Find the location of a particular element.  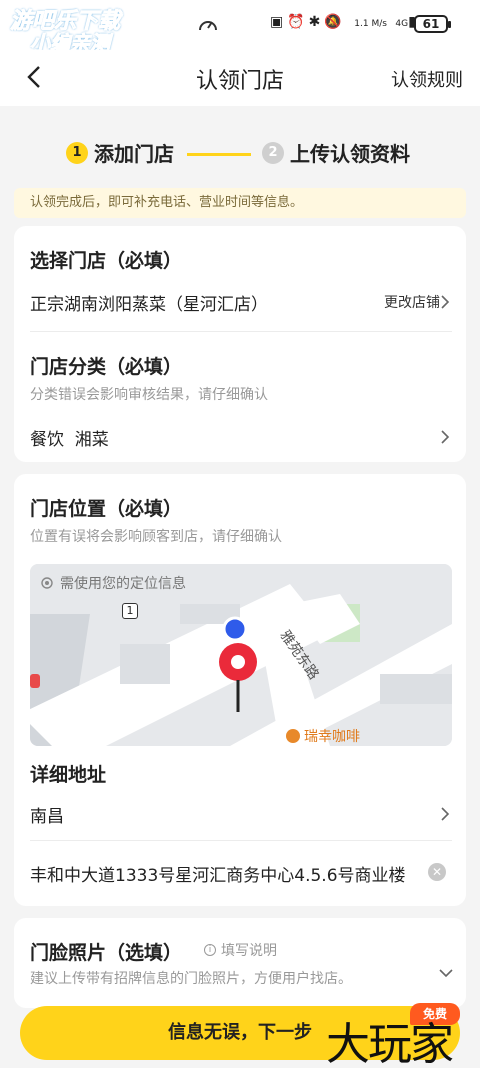

store-name: 正宗湖南浏阳蒸菜（星河汇店） is located at coordinates (149, 305).